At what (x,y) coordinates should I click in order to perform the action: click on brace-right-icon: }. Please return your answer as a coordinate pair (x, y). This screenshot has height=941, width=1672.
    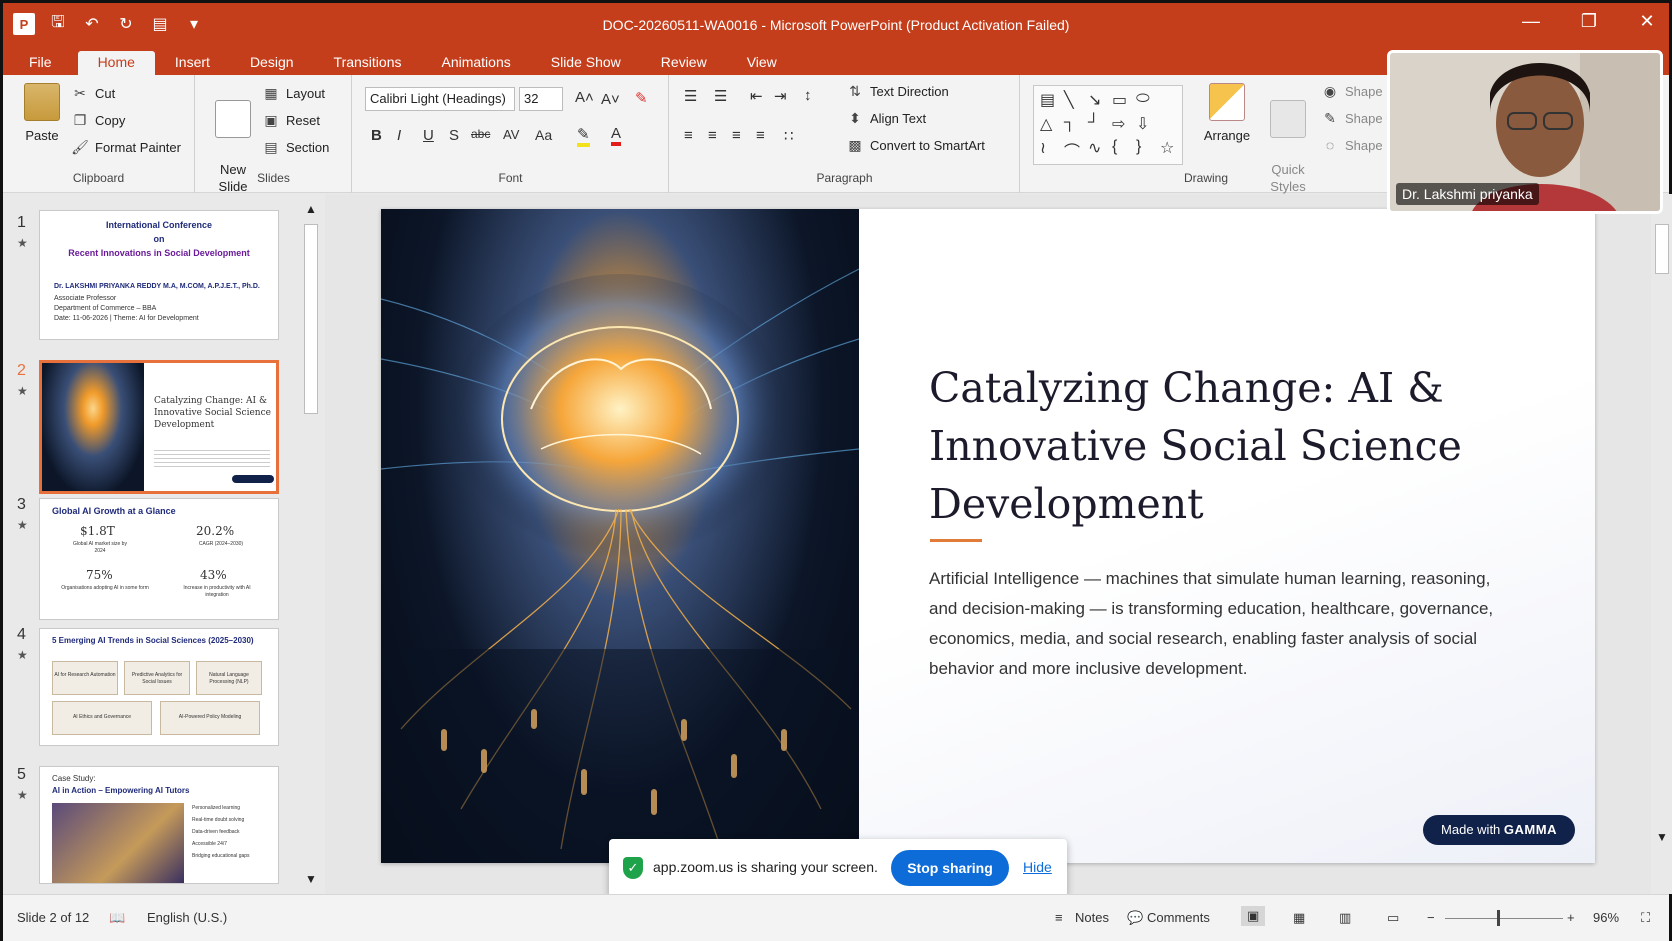
    Looking at the image, I should click on (1138, 147).